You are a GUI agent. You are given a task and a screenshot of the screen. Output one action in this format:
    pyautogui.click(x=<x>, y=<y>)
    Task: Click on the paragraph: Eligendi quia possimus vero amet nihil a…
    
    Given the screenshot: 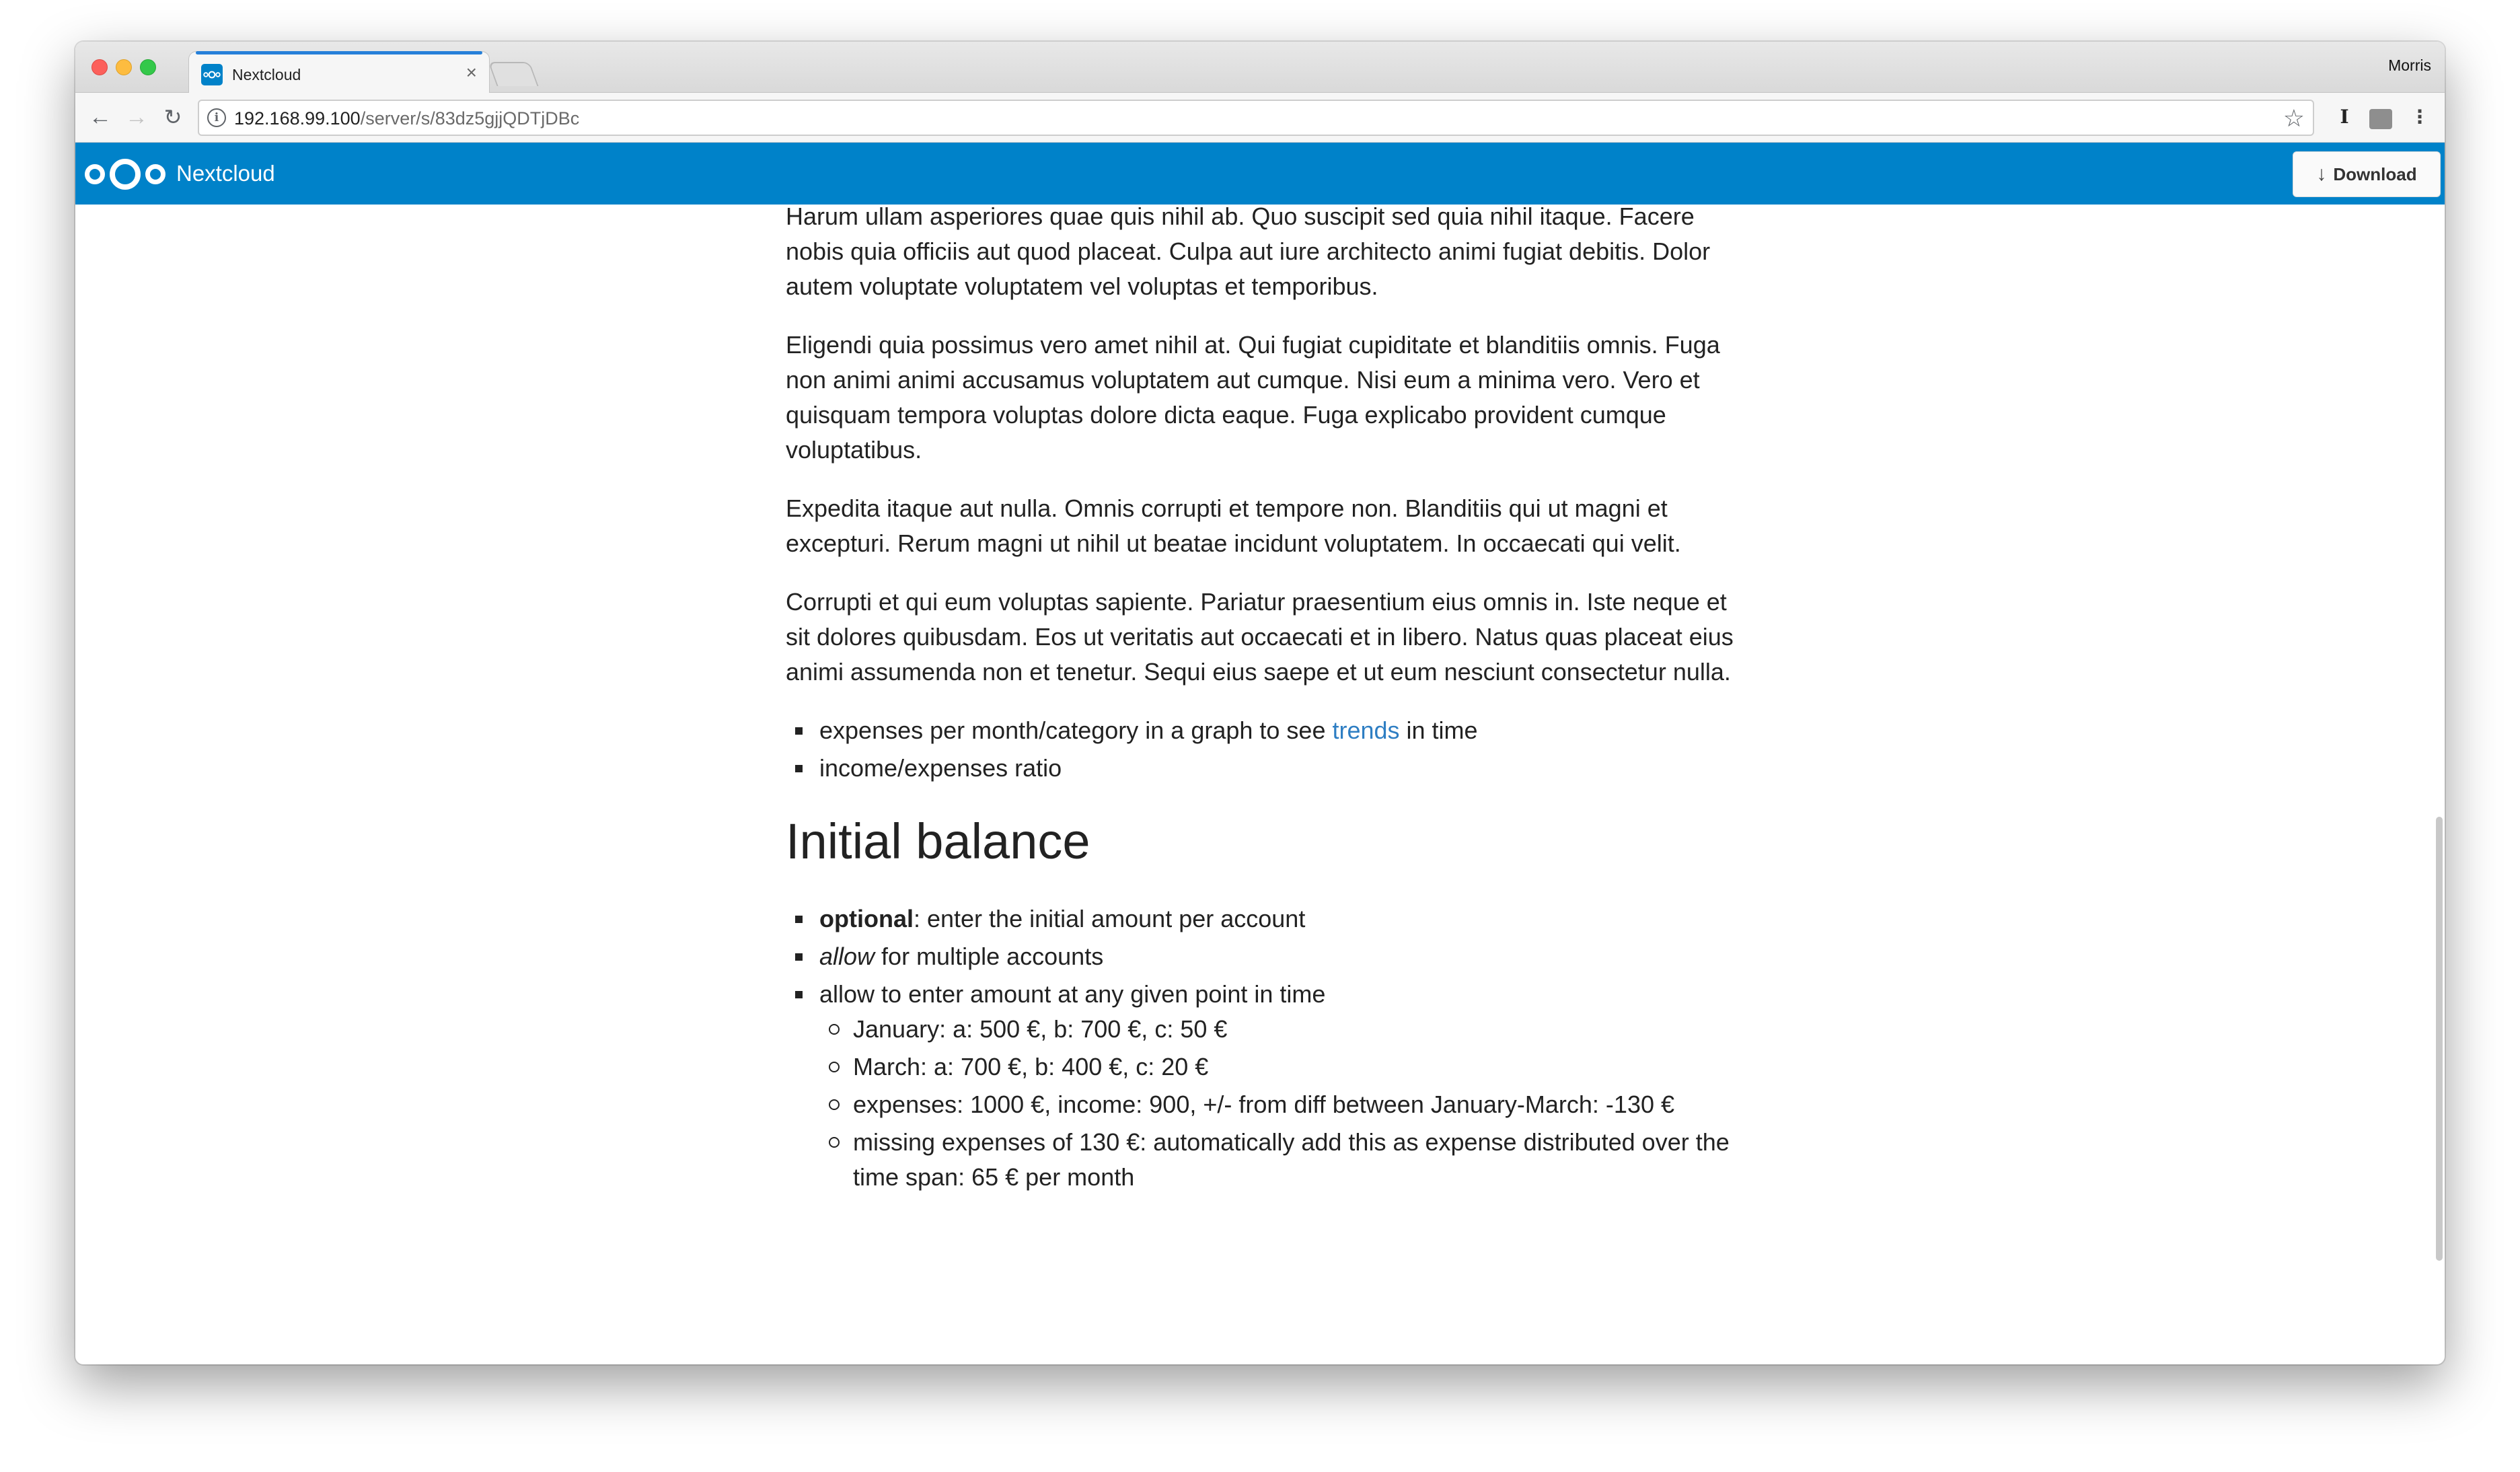 What is the action you would take?
    pyautogui.click(x=1253, y=397)
    